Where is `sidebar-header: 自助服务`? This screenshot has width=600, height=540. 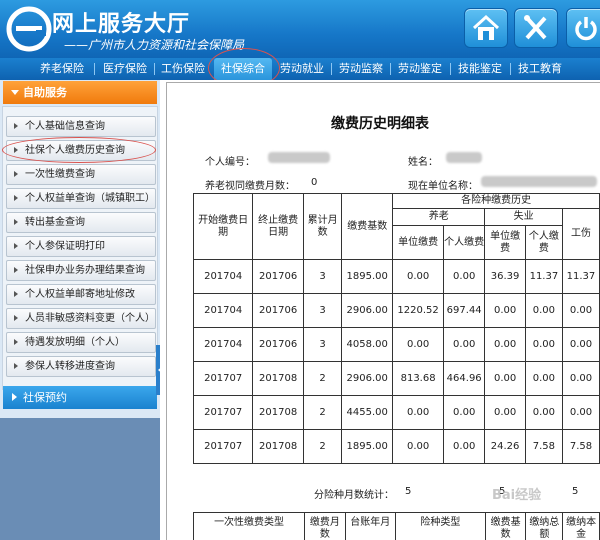
sidebar-header: 自助服务 is located at coordinates (80, 92).